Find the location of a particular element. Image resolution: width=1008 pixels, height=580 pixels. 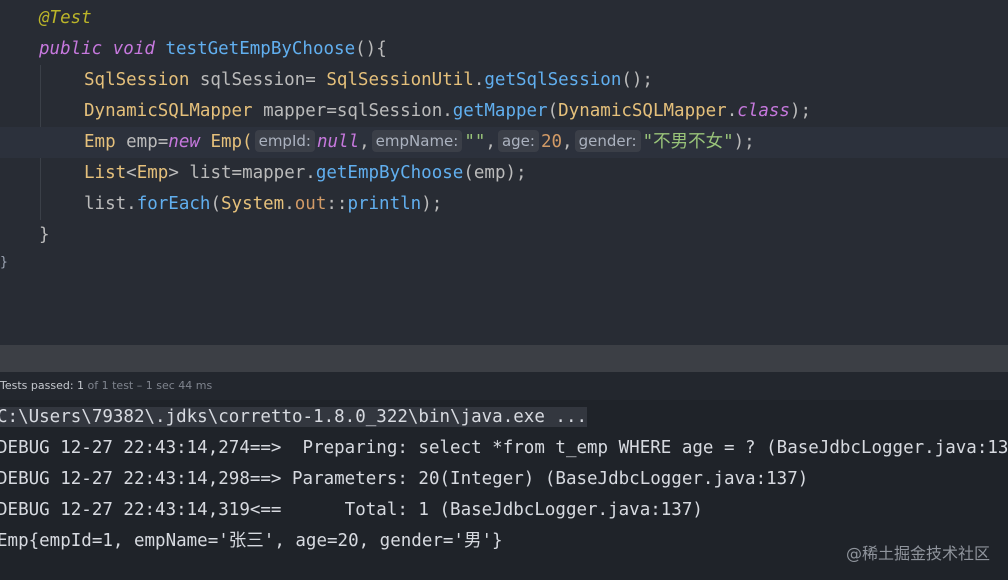

method-call: getEmpByChoose is located at coordinates (389, 173).